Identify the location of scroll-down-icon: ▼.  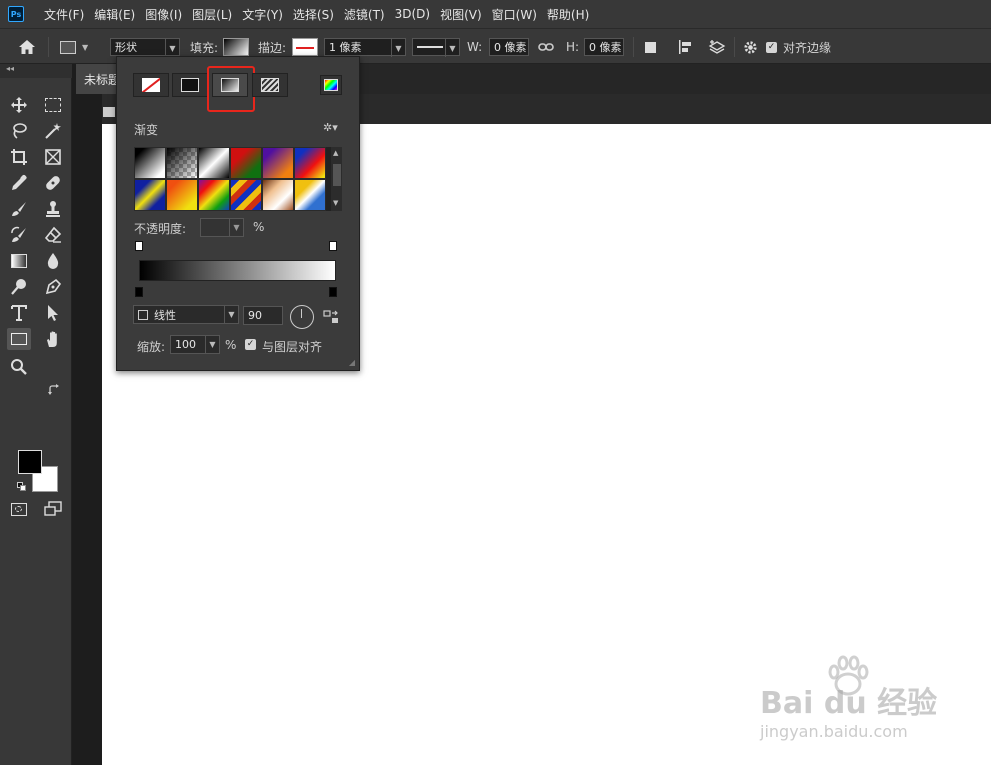
(335, 203).